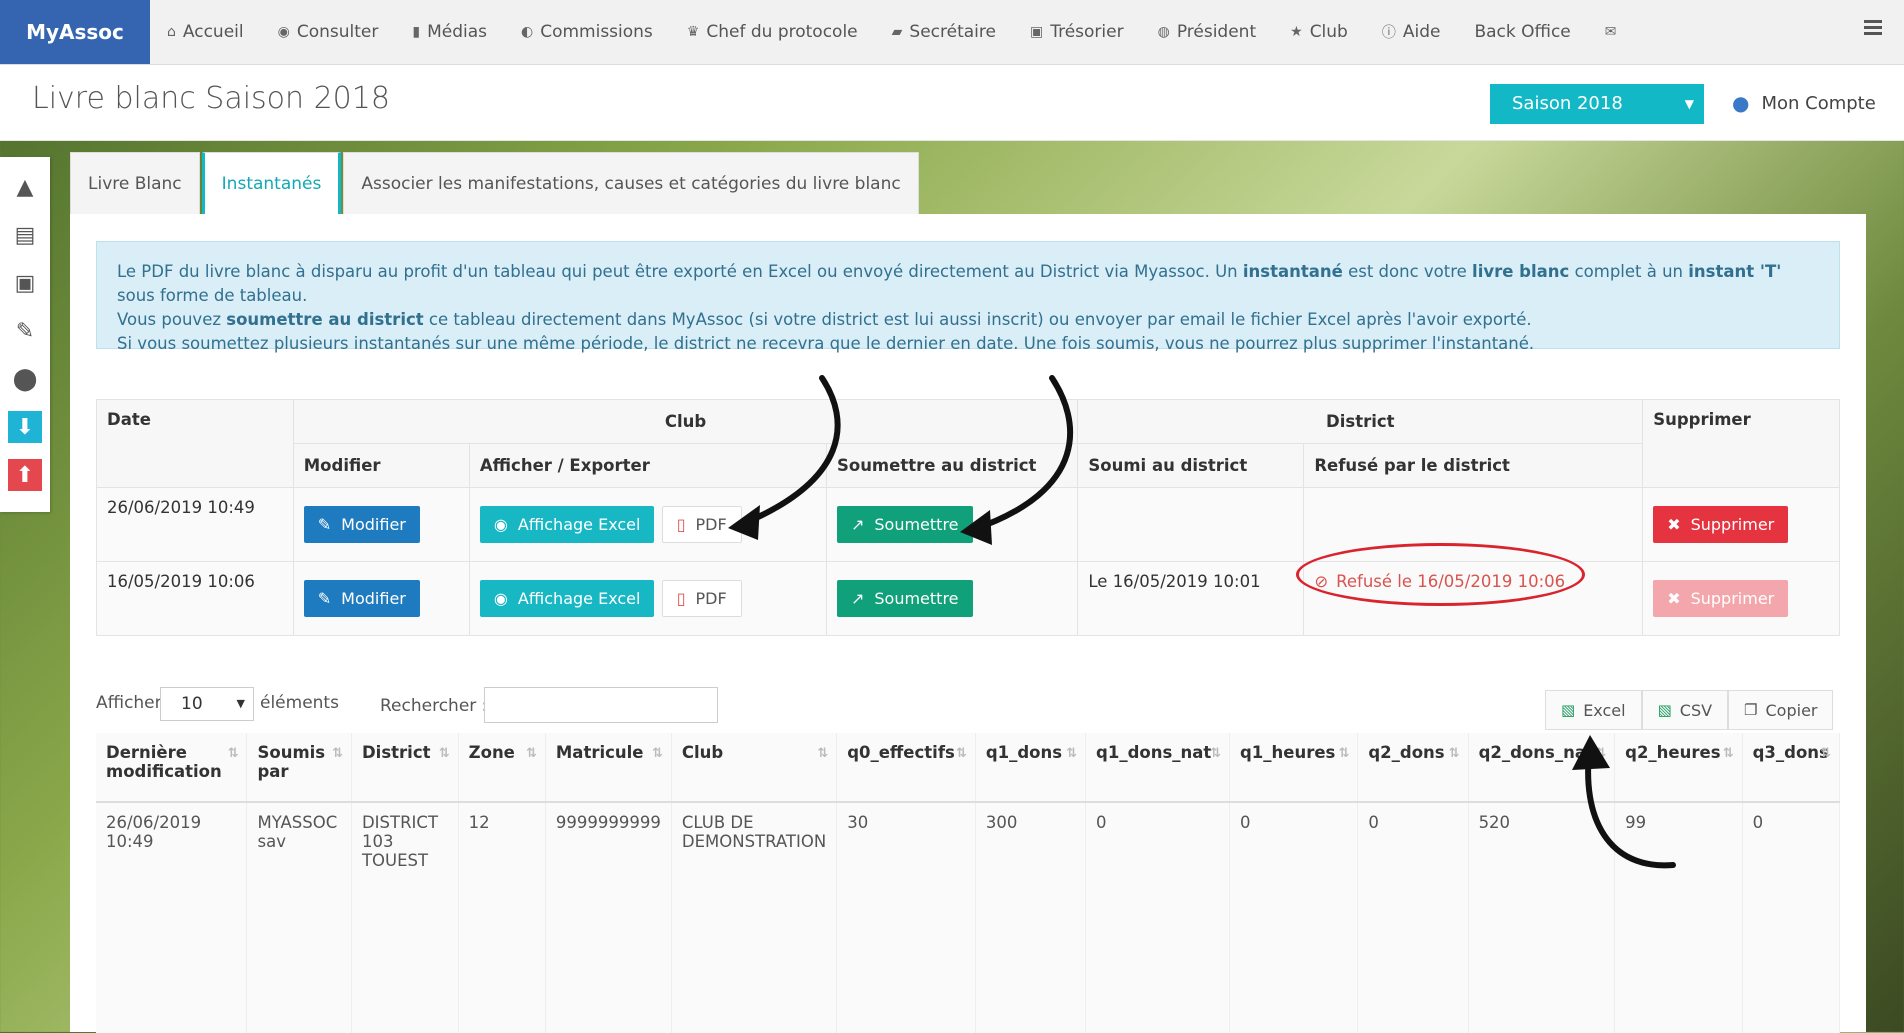 This screenshot has width=1904, height=1033. What do you see at coordinates (25, 235) in the screenshot?
I see `document-icon: ▤` at bounding box center [25, 235].